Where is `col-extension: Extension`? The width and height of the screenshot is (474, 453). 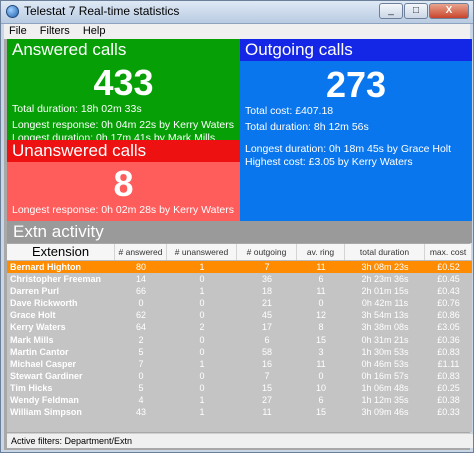
col-extension: Extension is located at coordinates (61, 252).